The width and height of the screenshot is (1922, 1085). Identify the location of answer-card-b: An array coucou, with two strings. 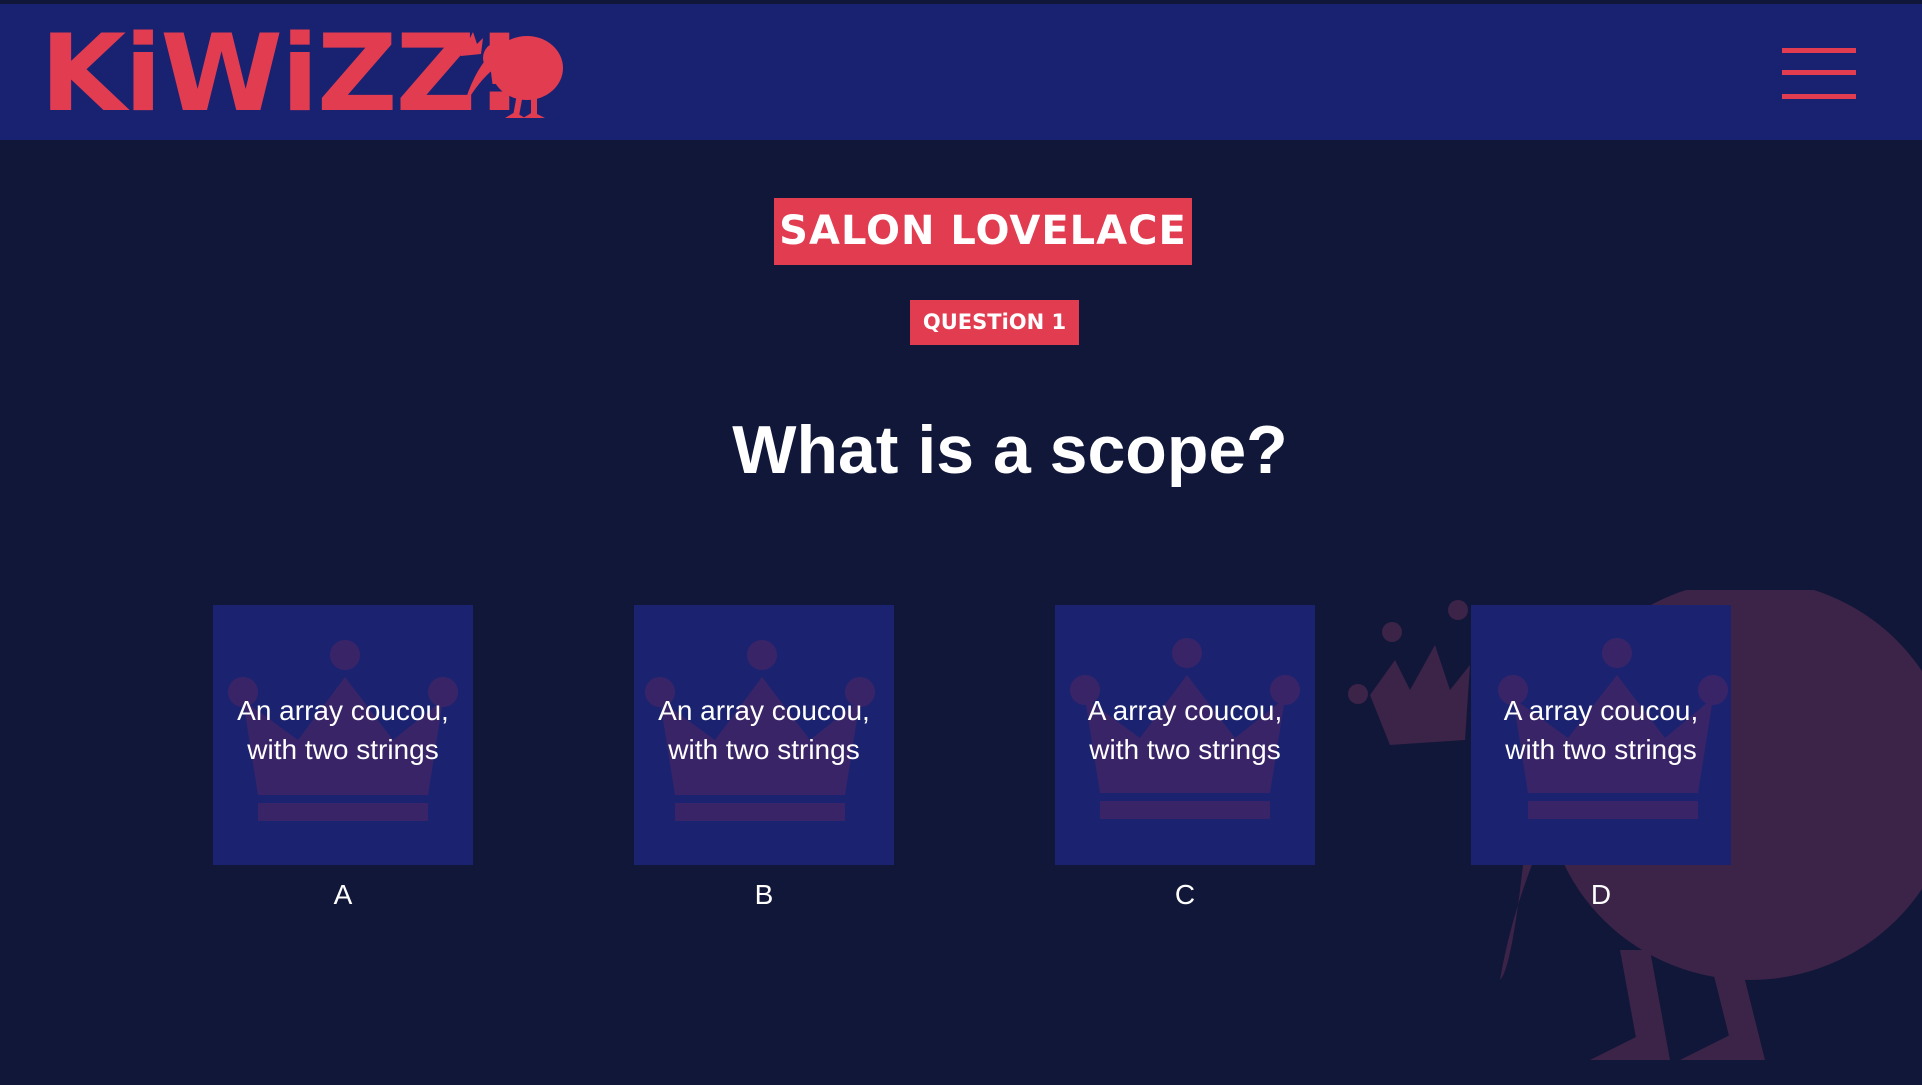
(764, 735).